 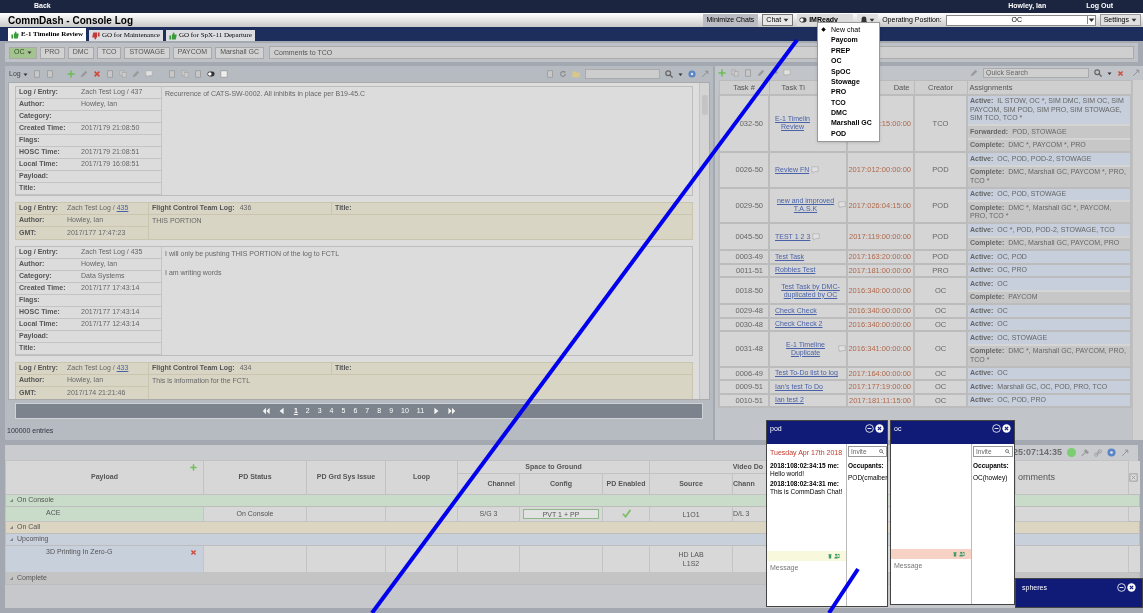 What do you see at coordinates (1134, 477) in the screenshot?
I see `close-box-icon` at bounding box center [1134, 477].